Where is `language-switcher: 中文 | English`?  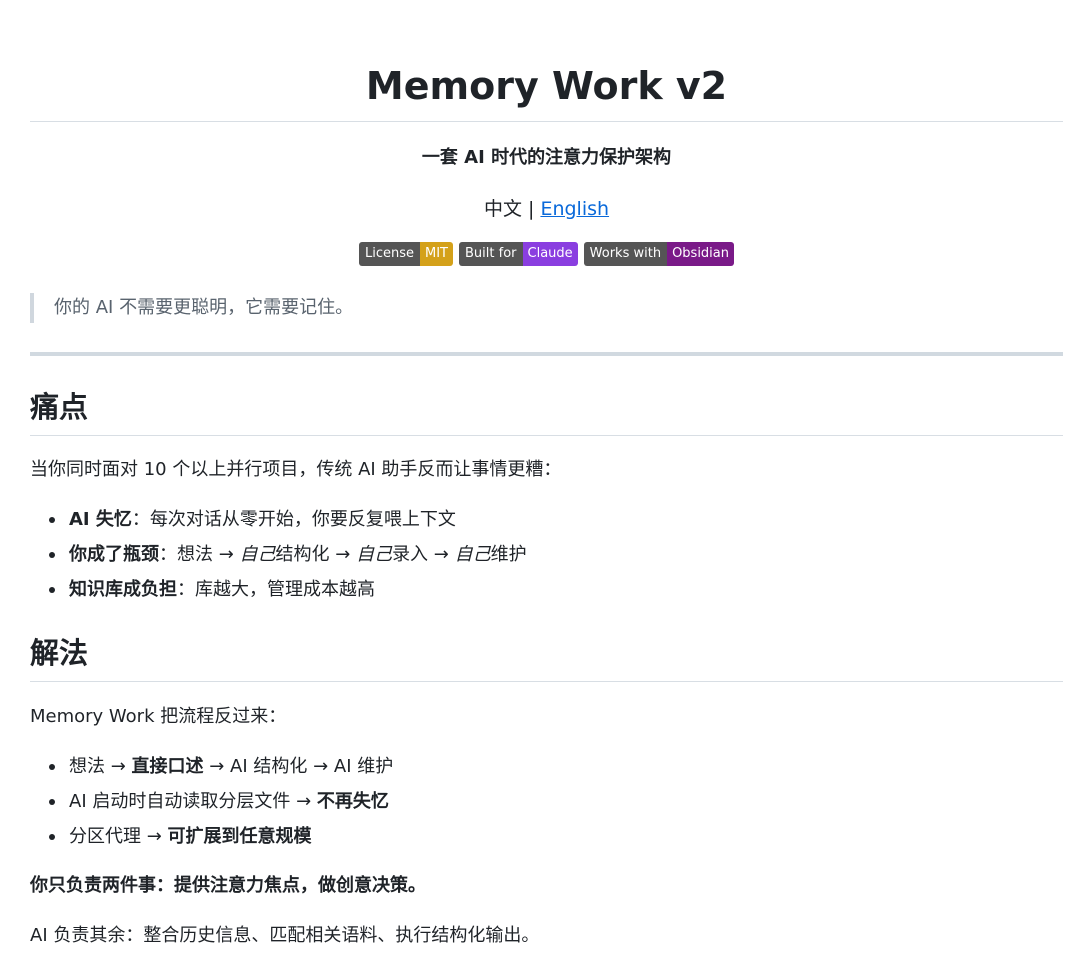
language-switcher: 中文 | English is located at coordinates (546, 209).